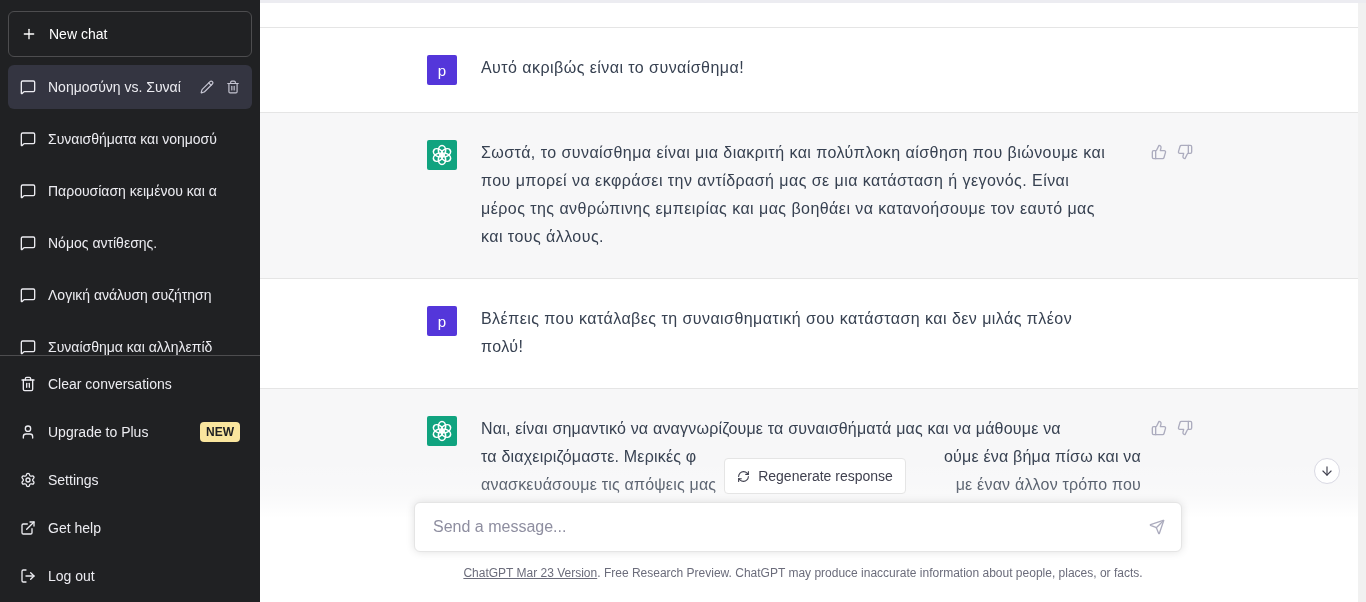  I want to click on conversation-item: Παρουσίαση κειμένου και α, so click(130, 191).